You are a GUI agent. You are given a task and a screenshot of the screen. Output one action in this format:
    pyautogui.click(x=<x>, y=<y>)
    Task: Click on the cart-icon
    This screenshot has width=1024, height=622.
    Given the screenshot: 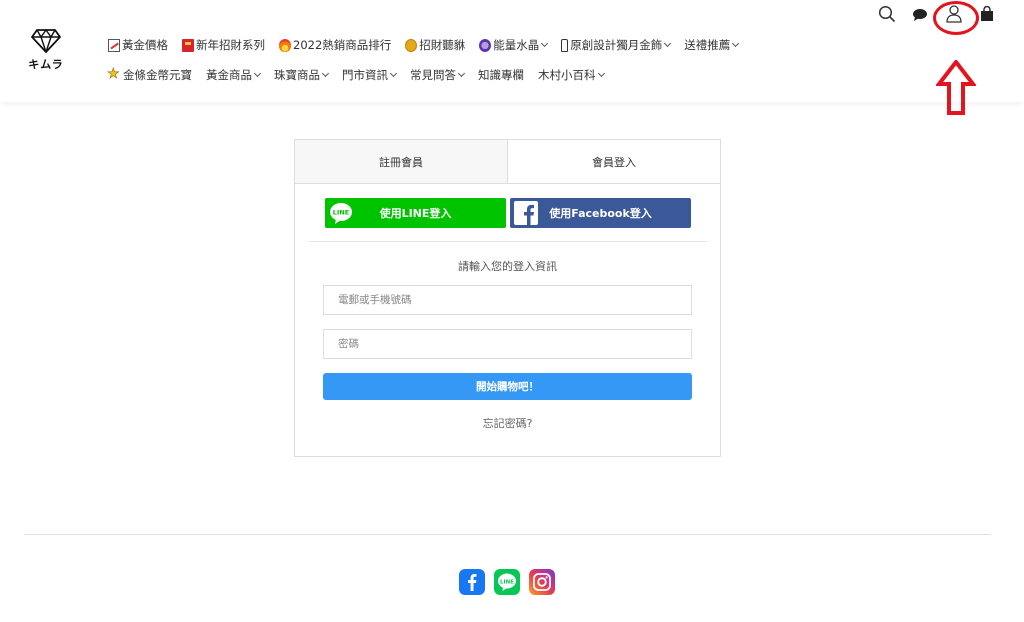 What is the action you would take?
    pyautogui.click(x=987, y=15)
    